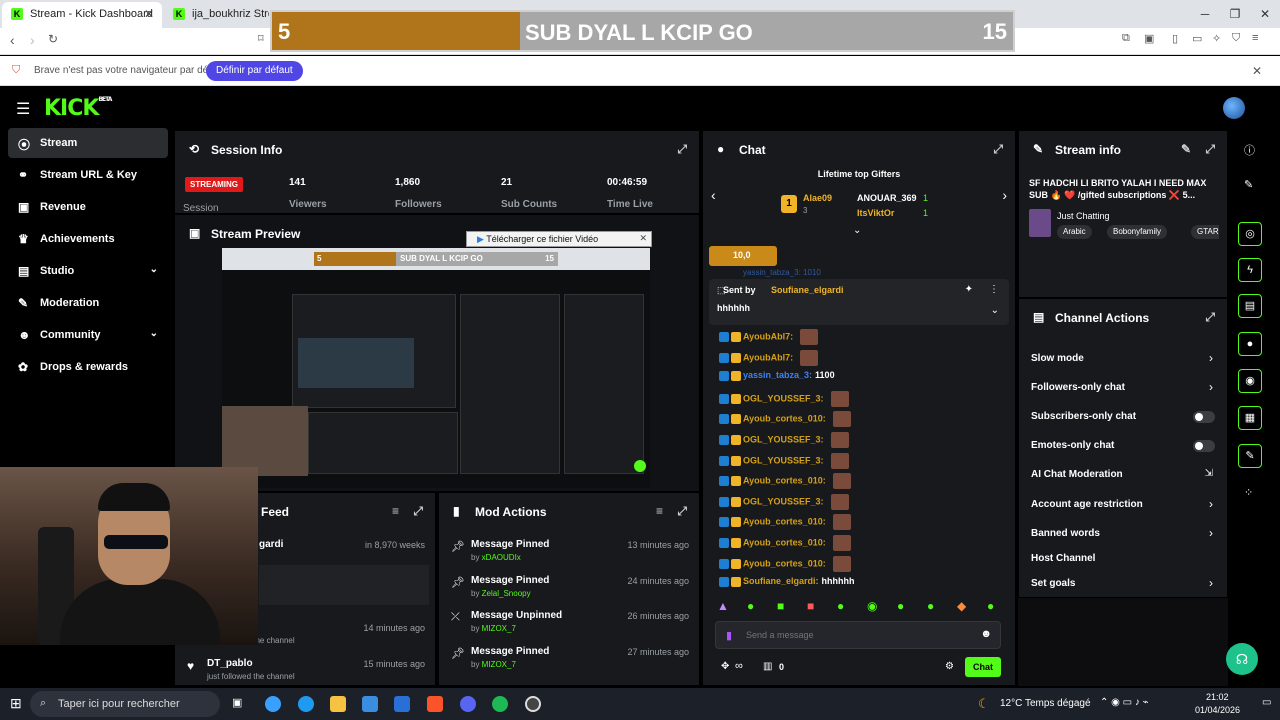 Image resolution: width=1280 pixels, height=720 pixels. I want to click on external-link-icon: ⇲, so click(1209, 473).